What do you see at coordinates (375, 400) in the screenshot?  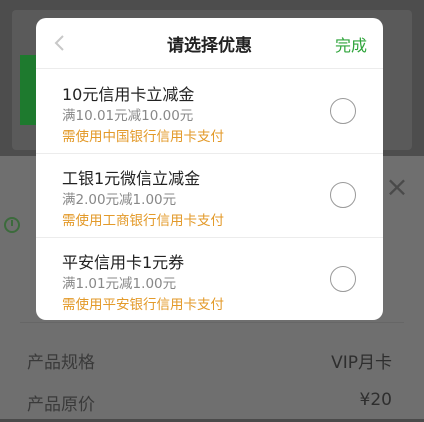 I see `price-value: ¥20` at bounding box center [375, 400].